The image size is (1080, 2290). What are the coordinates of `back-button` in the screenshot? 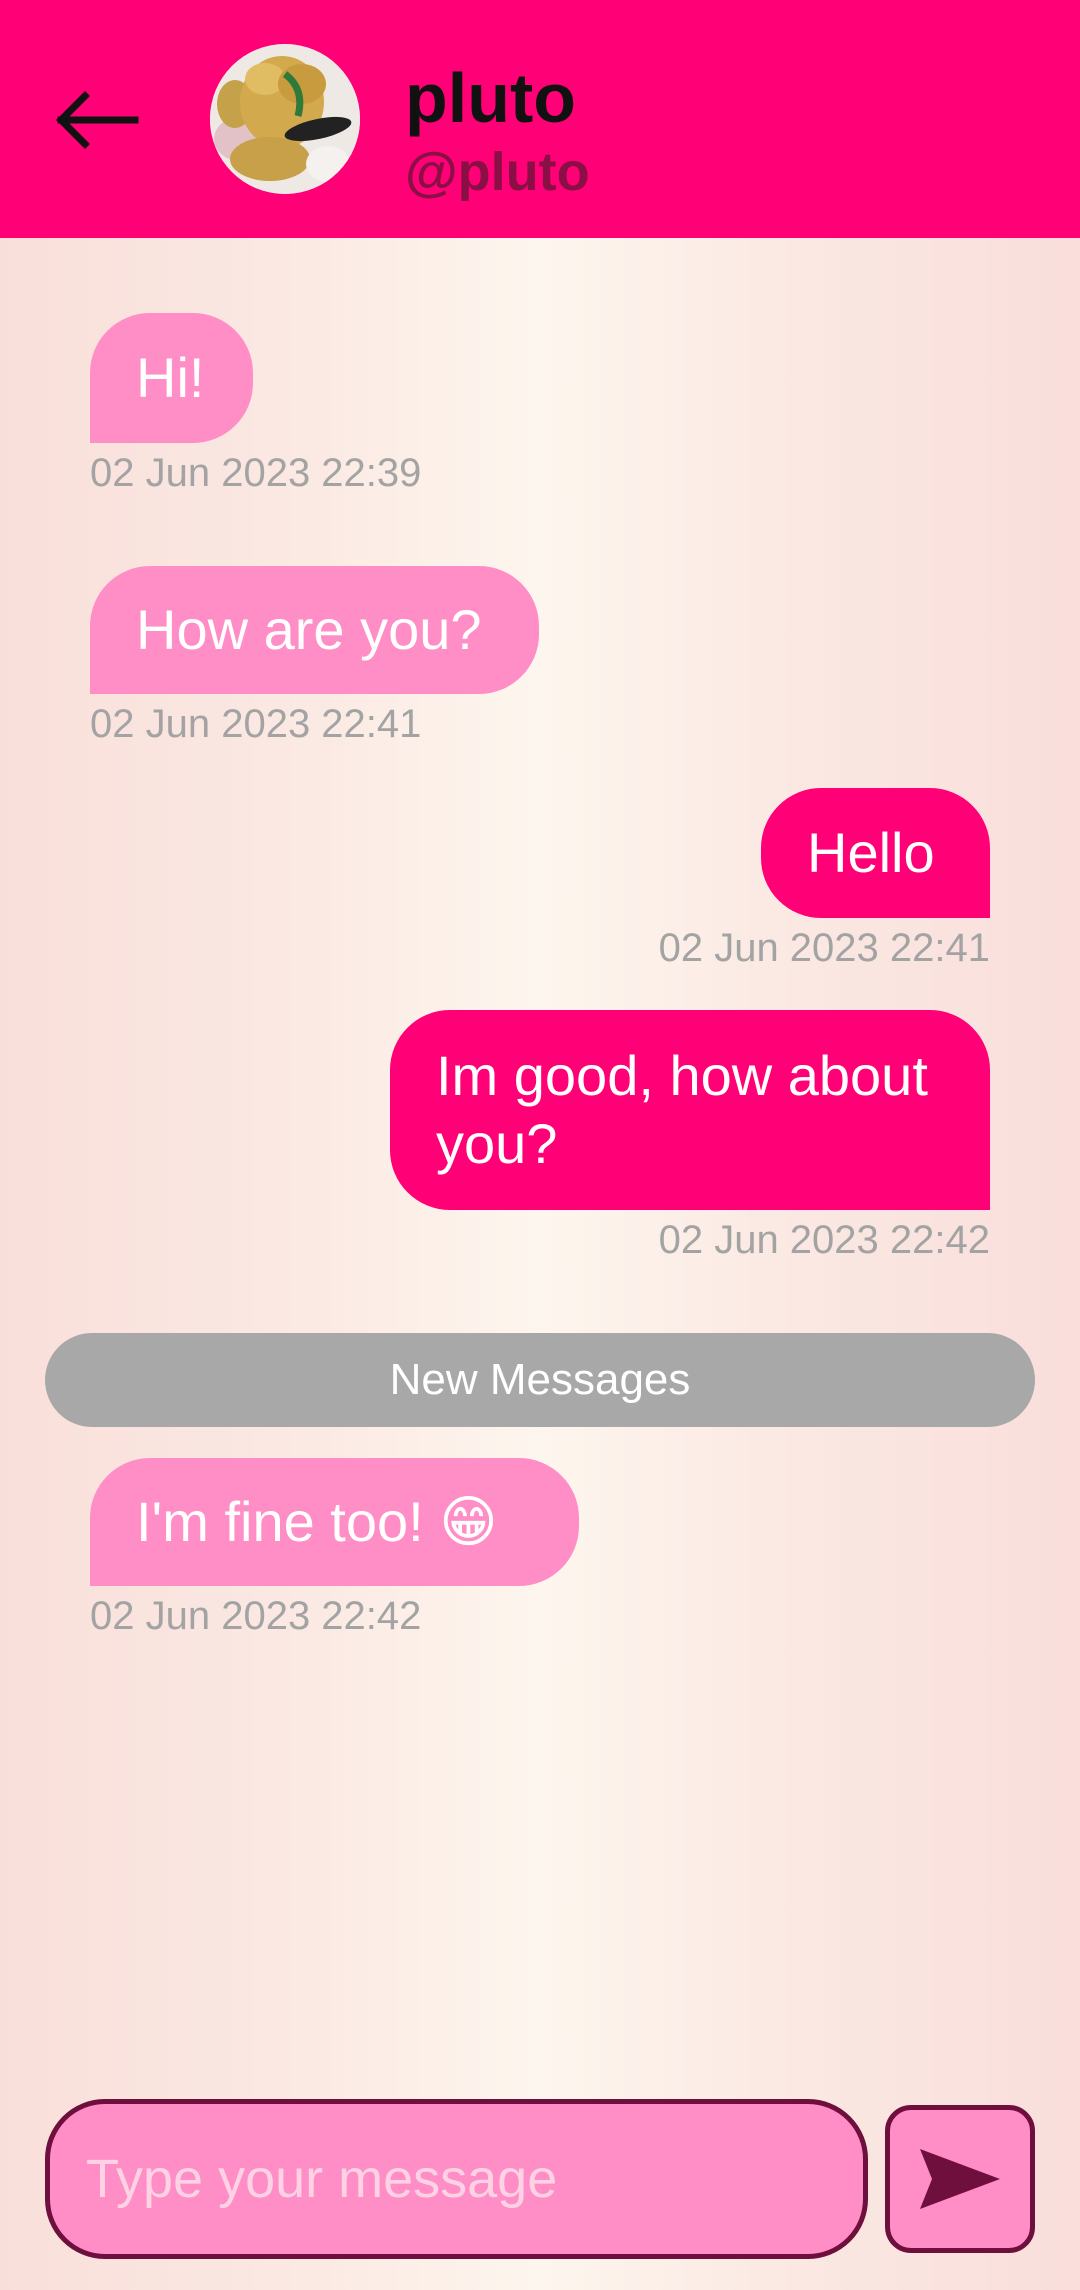 It's located at (96, 120).